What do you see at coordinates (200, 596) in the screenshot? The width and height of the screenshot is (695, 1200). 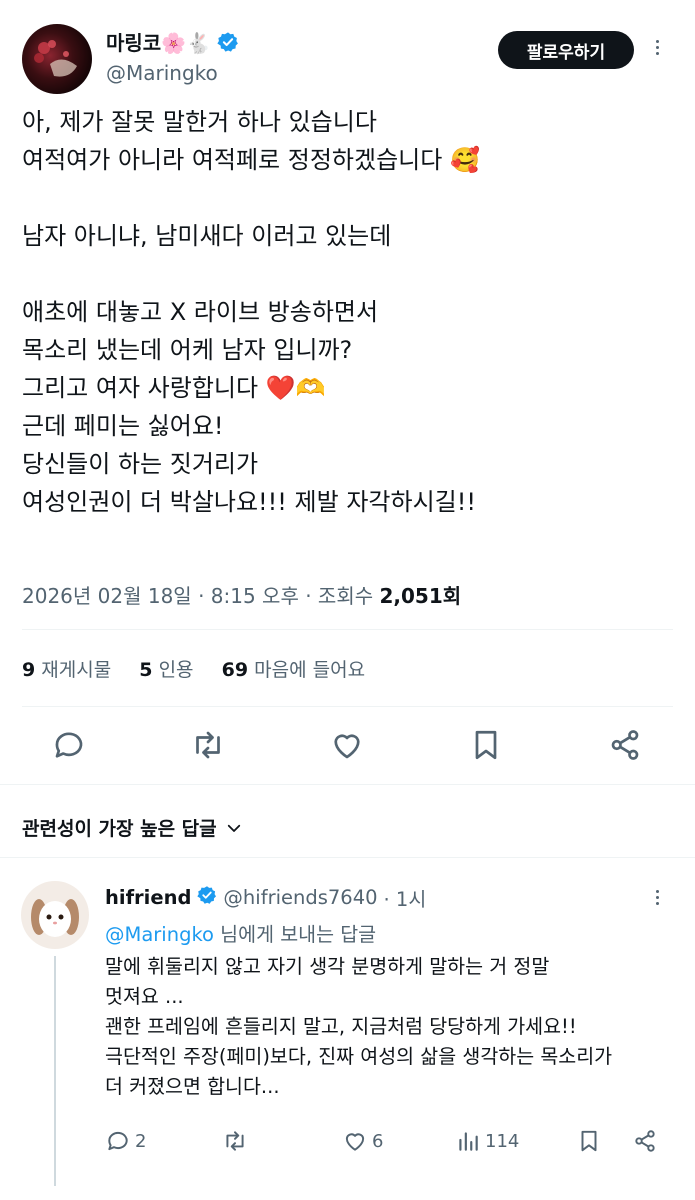 I see `tweet-meta-date: 2026년 02월 18일 · 8:15 오후 · 조회수` at bounding box center [200, 596].